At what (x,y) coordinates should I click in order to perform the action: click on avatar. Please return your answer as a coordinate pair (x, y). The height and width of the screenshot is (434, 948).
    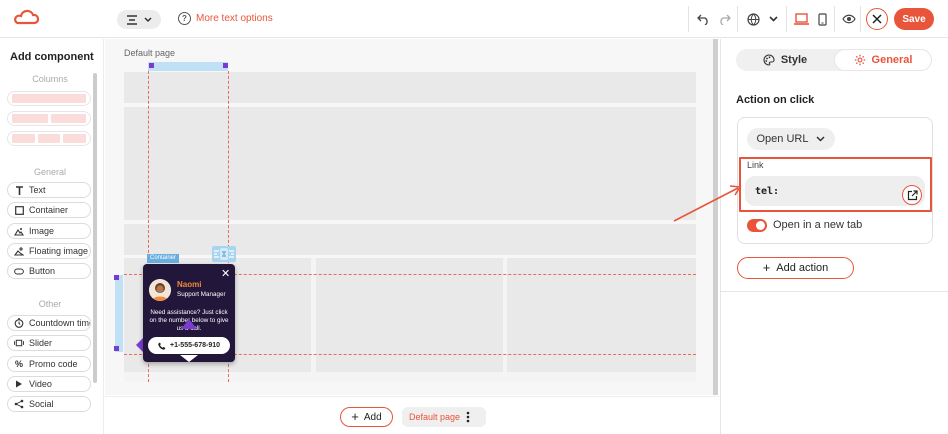
    Looking at the image, I should click on (160, 290).